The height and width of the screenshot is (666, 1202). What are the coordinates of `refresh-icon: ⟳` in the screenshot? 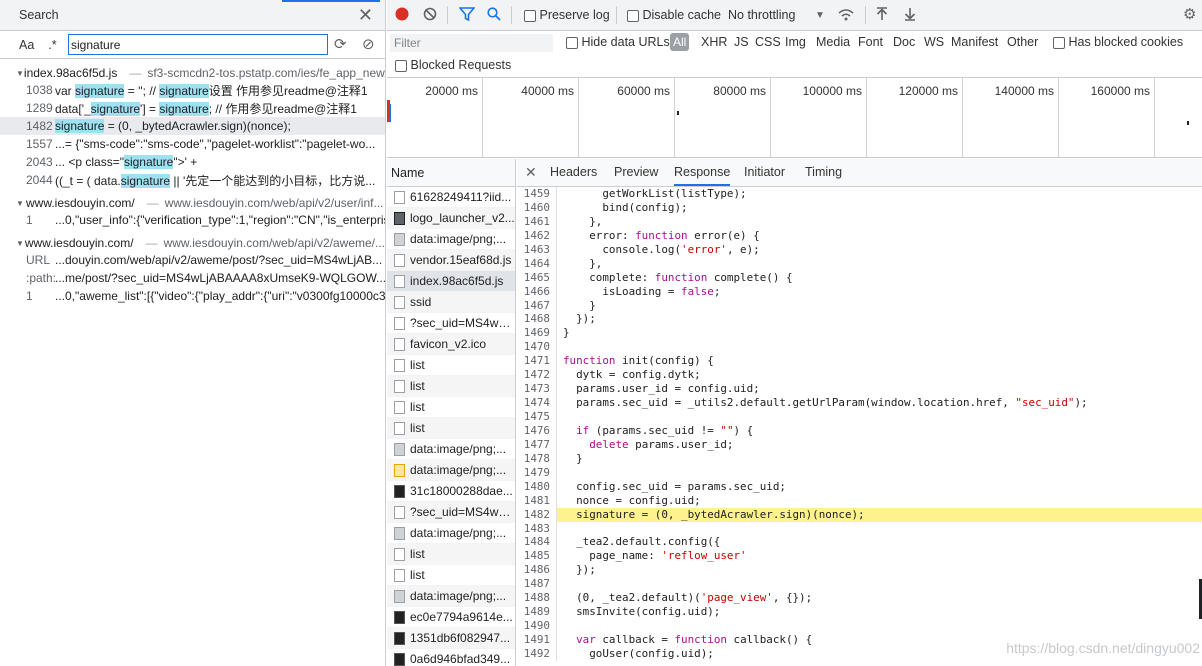 It's located at (340, 44).